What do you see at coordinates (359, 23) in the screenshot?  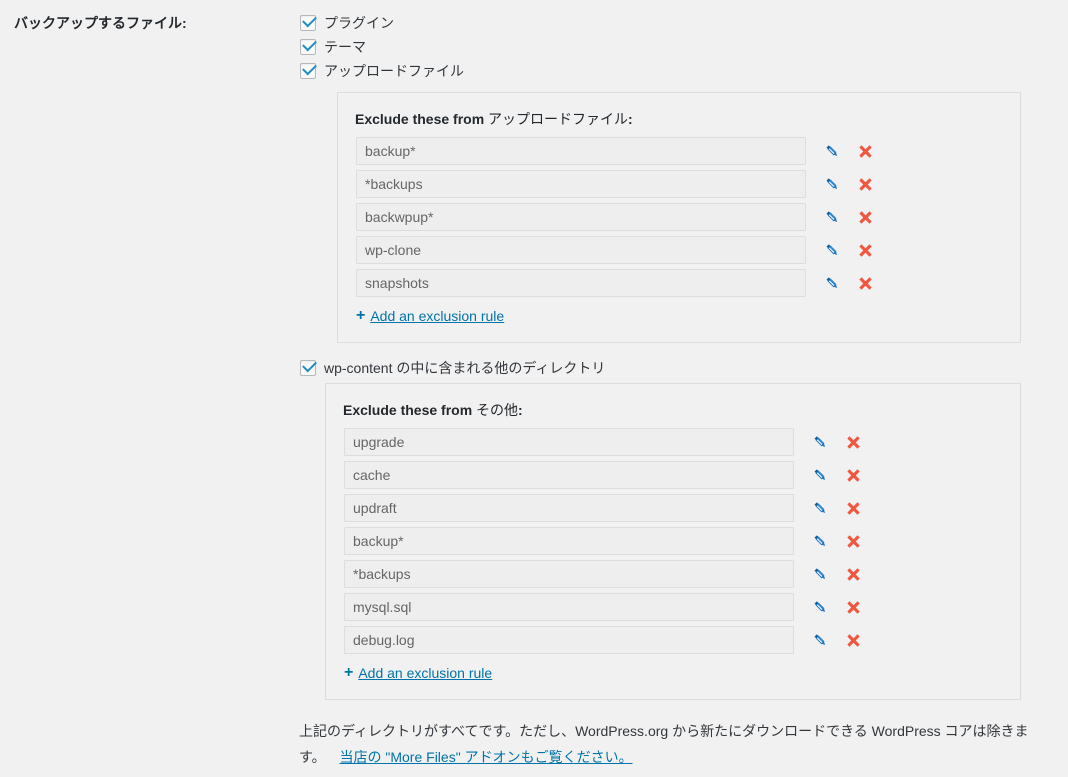 I see `backup-plugins-label: プラグイン` at bounding box center [359, 23].